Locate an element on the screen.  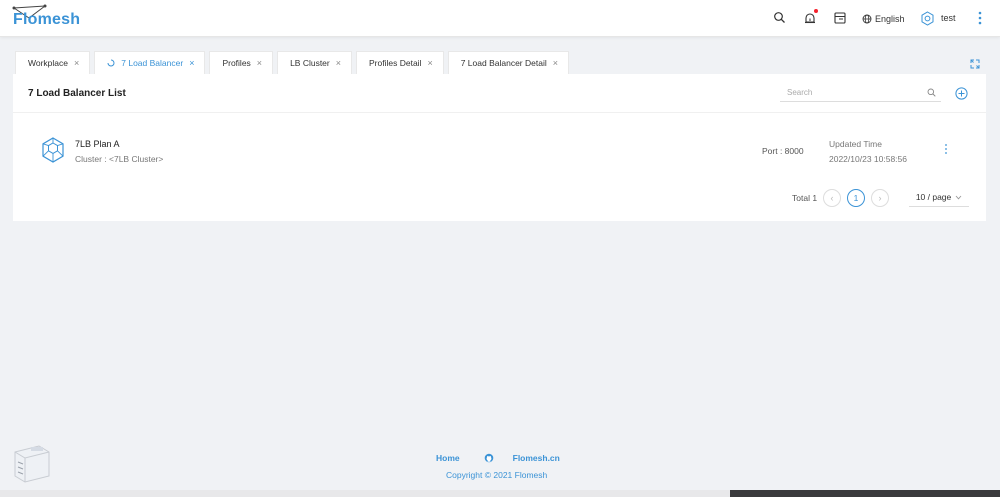
prev-page-button: ‹ is located at coordinates (832, 197).